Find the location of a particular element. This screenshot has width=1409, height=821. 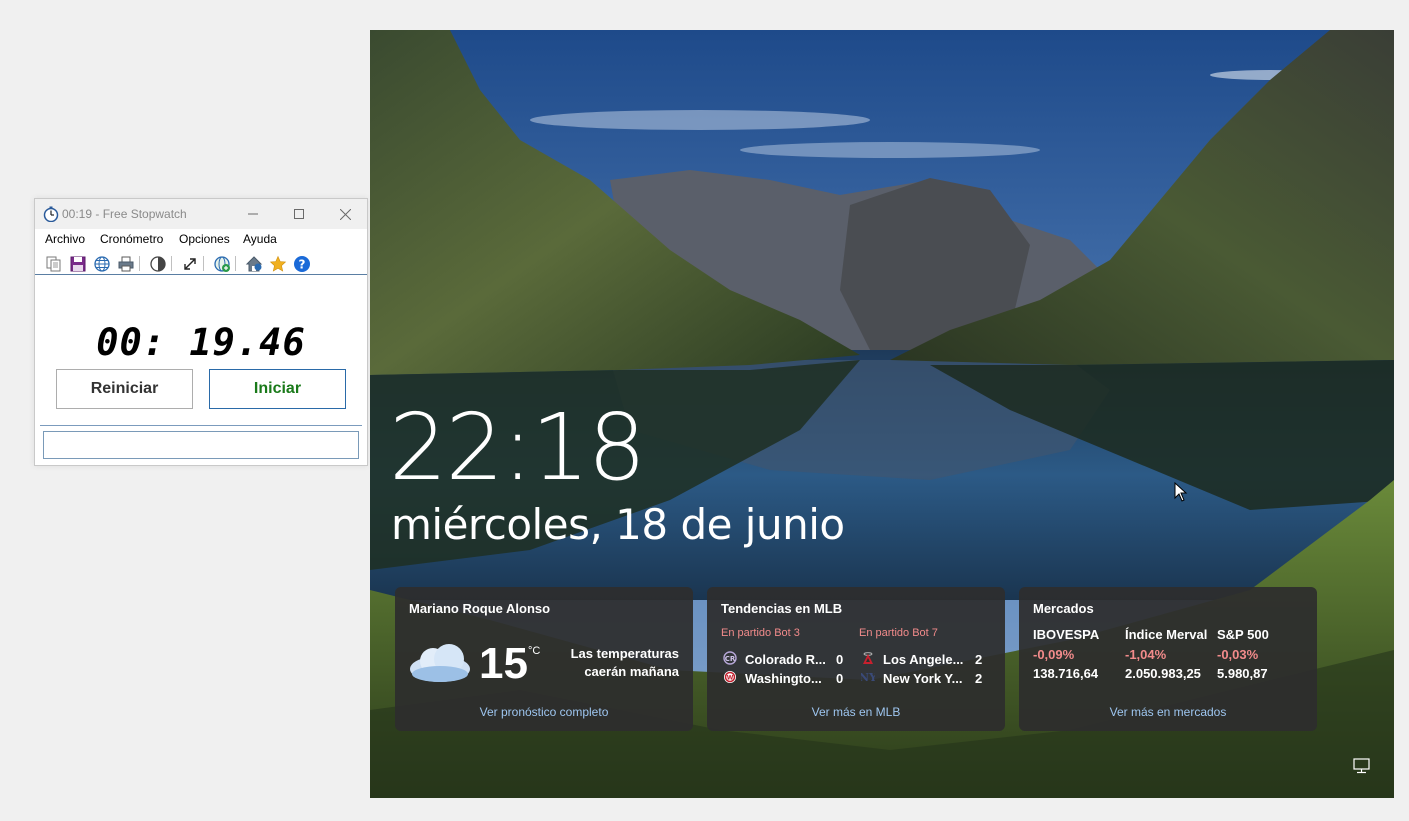

star-icon is located at coordinates (278, 264).